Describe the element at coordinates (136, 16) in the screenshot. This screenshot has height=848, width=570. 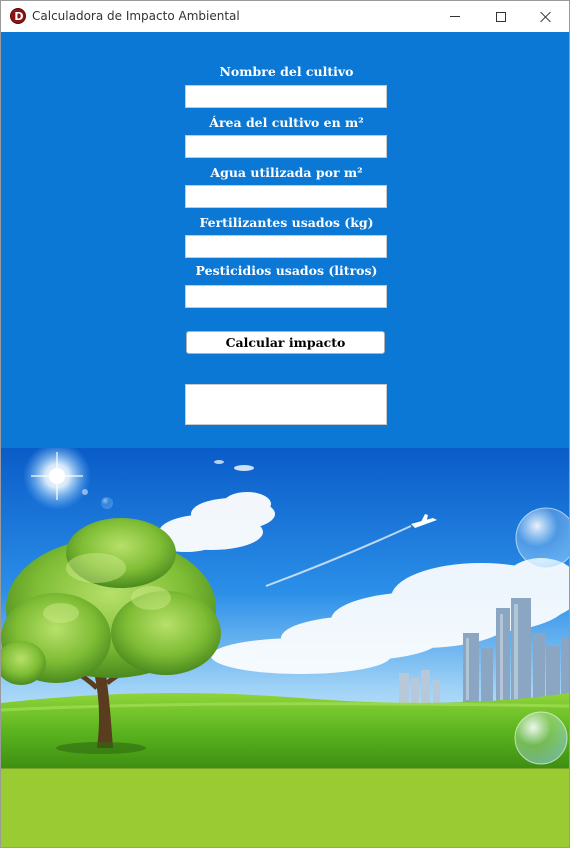
I see `window-title: Calculadora de Impacto Ambiental` at that location.